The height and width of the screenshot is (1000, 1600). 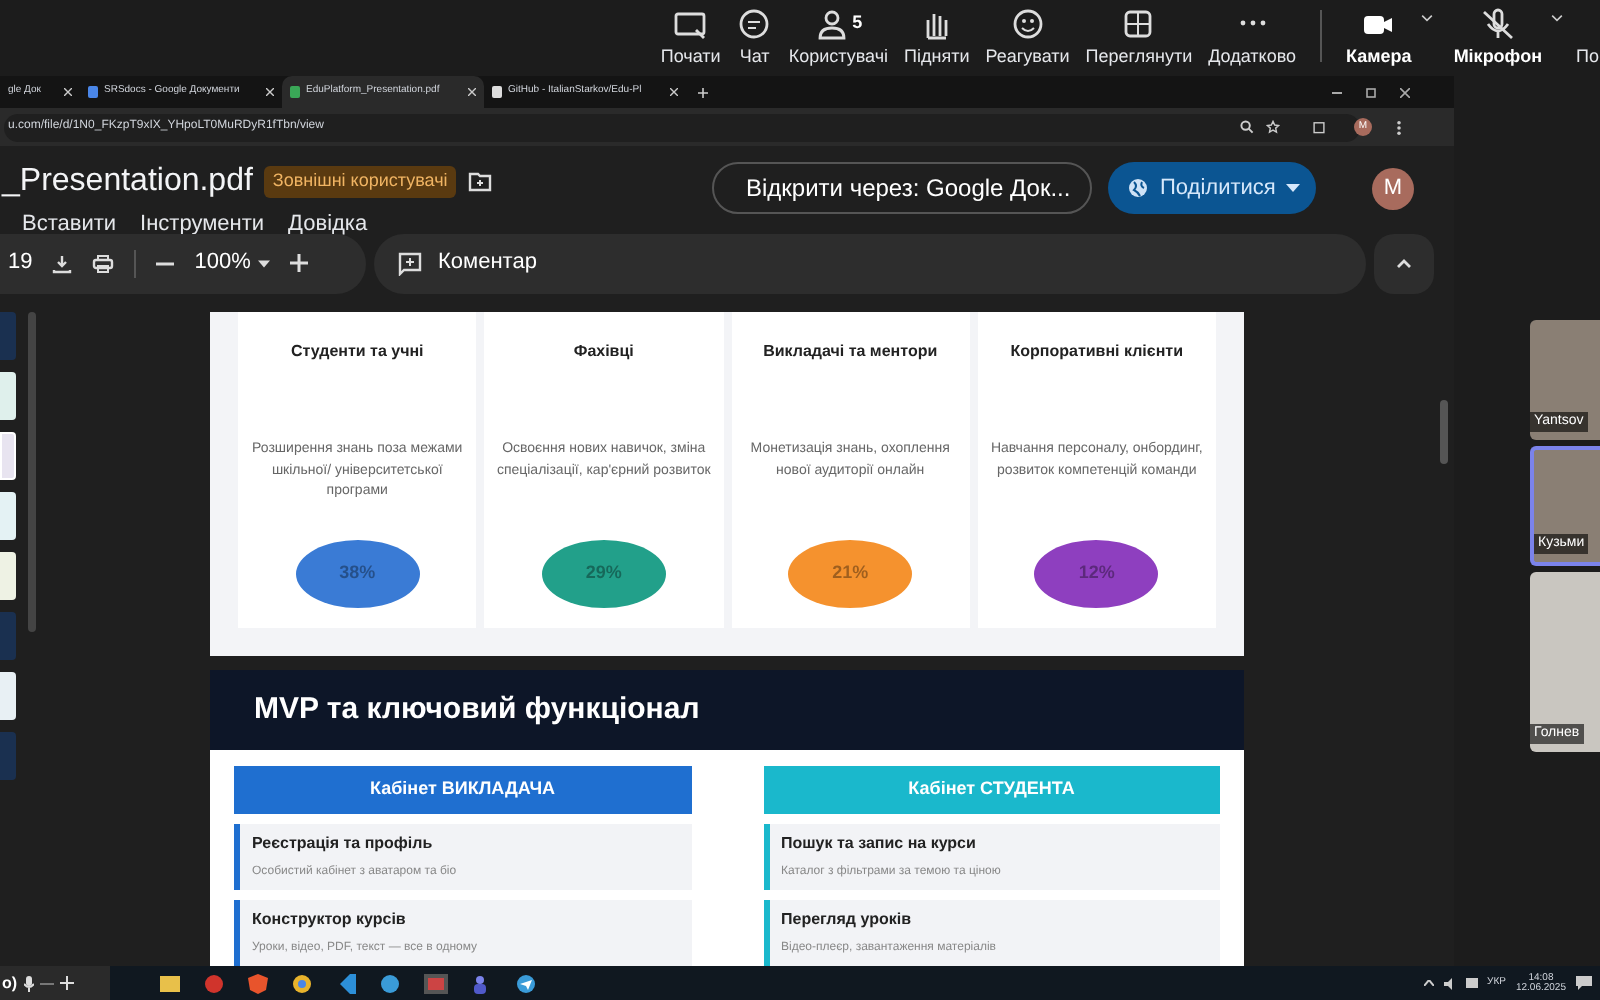 What do you see at coordinates (1379, 38) in the screenshot?
I see `toolbar-button: Камера` at bounding box center [1379, 38].